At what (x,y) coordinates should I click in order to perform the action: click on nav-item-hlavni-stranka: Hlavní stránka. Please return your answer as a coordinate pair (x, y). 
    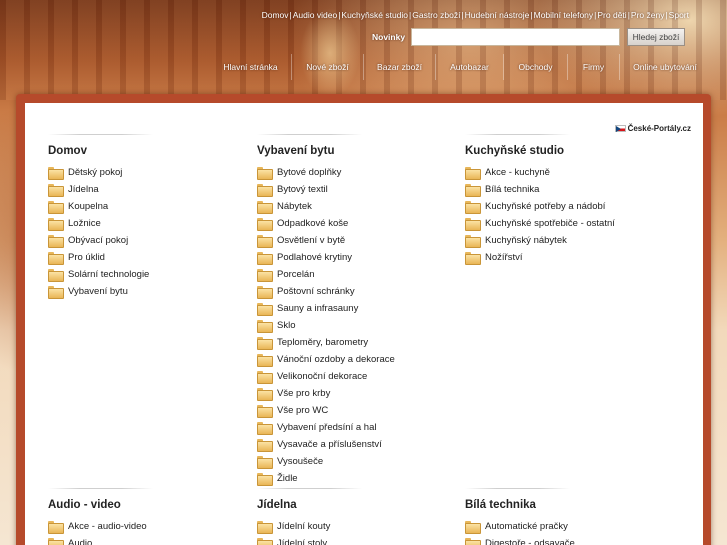
    Looking at the image, I should click on (250, 67).